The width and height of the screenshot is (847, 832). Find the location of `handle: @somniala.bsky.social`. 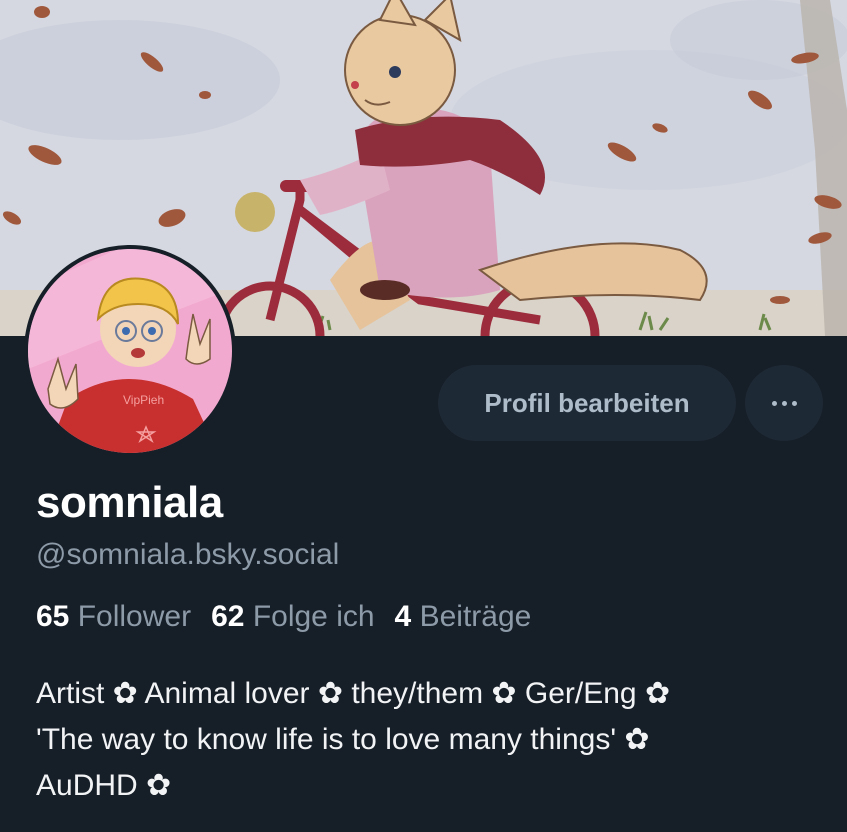

handle: @somniala.bsky.social is located at coordinates (188, 554).